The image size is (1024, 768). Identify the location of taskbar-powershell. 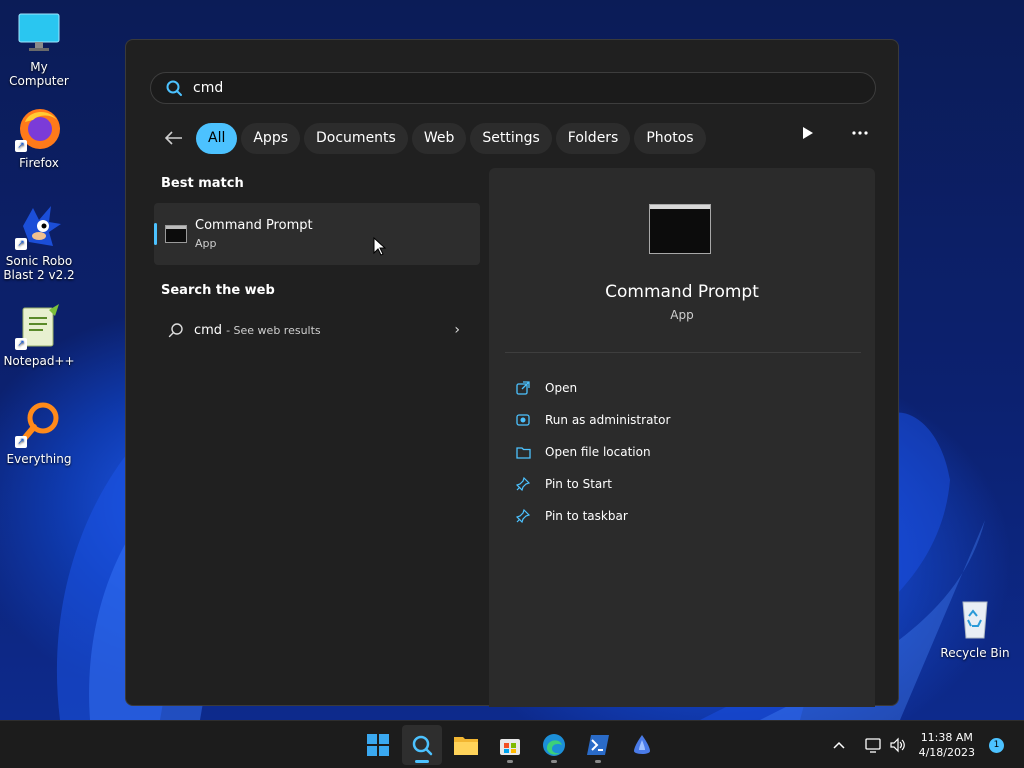
(598, 745).